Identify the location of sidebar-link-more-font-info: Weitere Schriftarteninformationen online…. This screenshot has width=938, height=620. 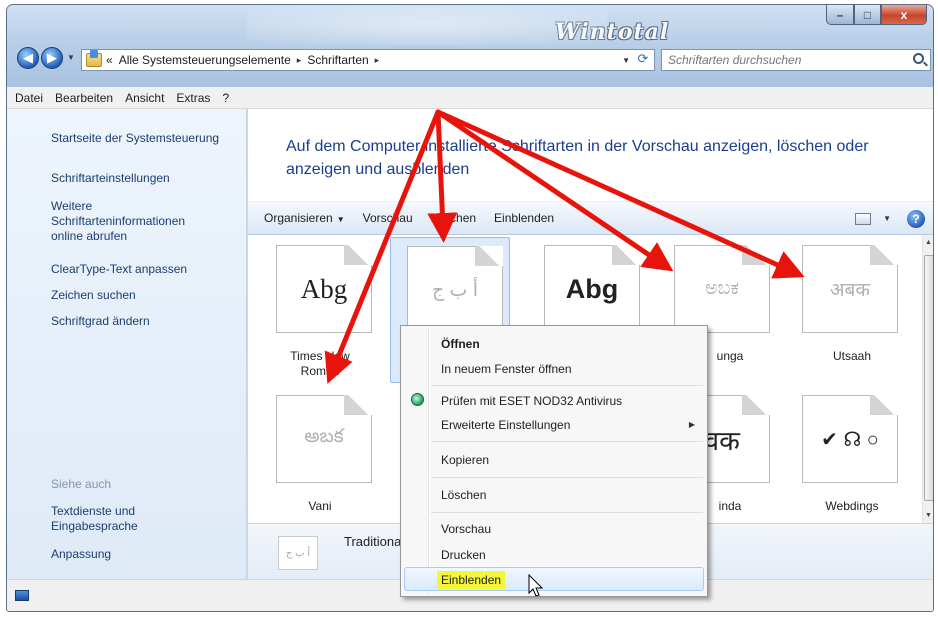
(126, 221).